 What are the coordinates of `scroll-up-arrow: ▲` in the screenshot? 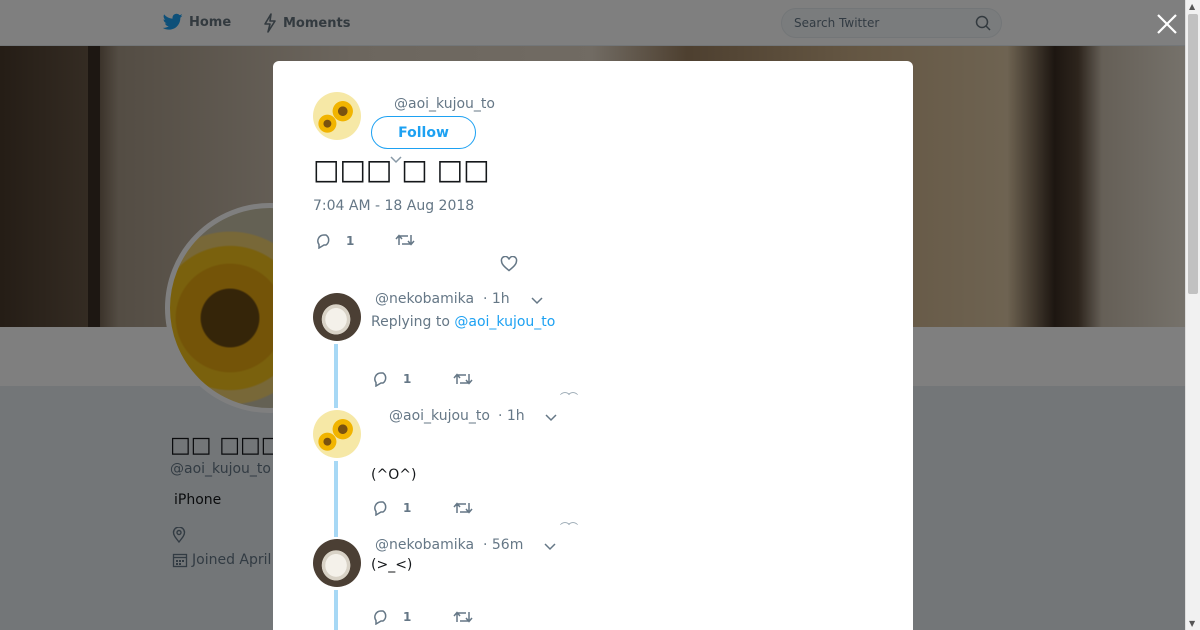 It's located at (1192, 6).